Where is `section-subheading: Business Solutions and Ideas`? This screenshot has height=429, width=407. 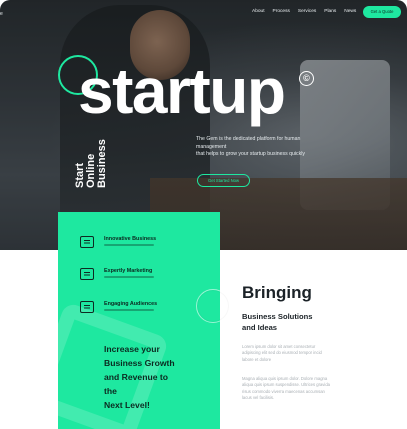
section-subheading: Business Solutions and Ideas is located at coordinates (277, 322).